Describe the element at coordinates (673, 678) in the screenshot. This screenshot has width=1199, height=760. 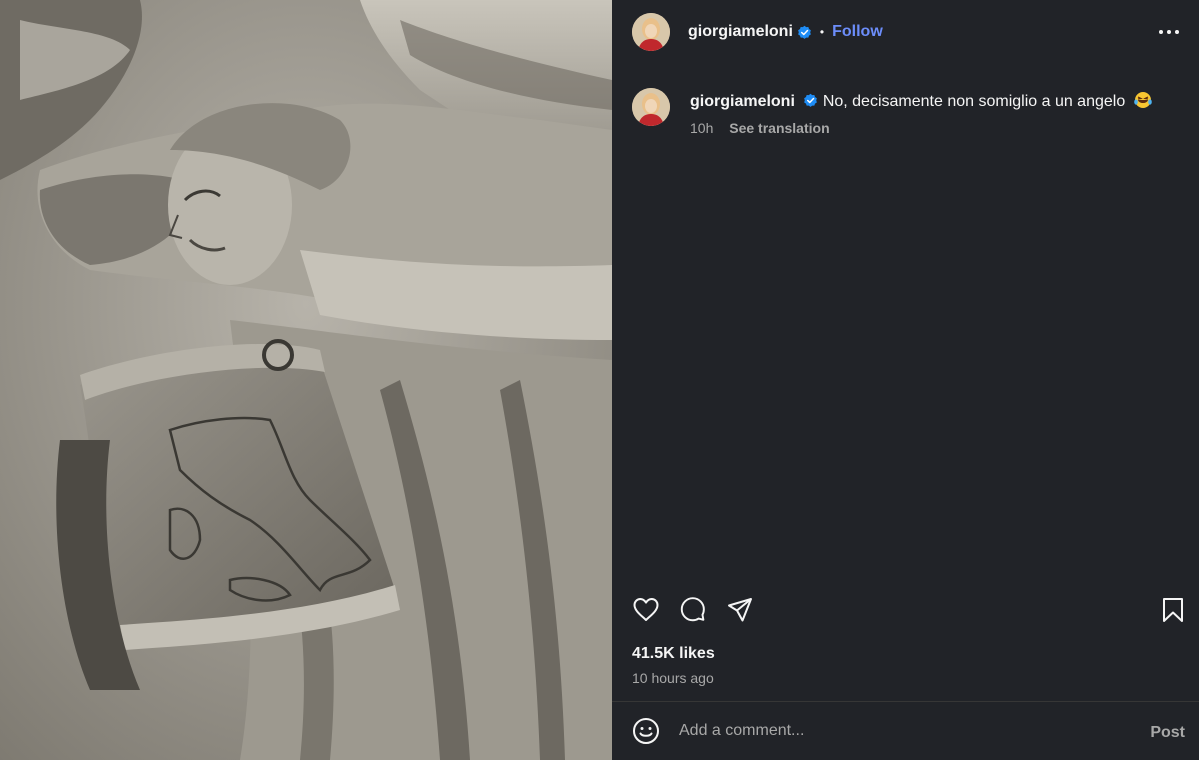
I see `post-timestamp: 10 hours ago` at that location.